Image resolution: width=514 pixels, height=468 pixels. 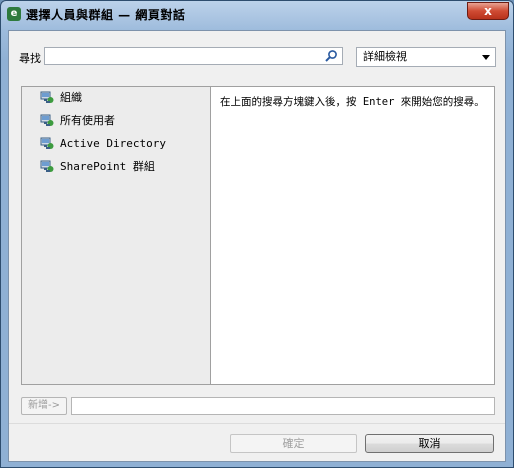 I want to click on find-label: 尋找, so click(x=30, y=58).